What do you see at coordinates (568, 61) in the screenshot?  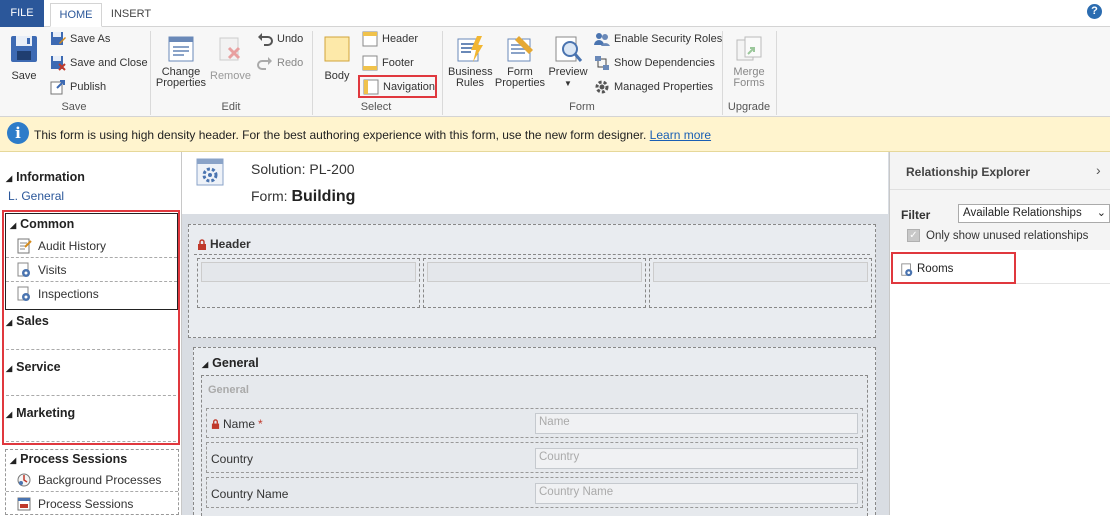 I see `preview-button: Preview ▼` at bounding box center [568, 61].